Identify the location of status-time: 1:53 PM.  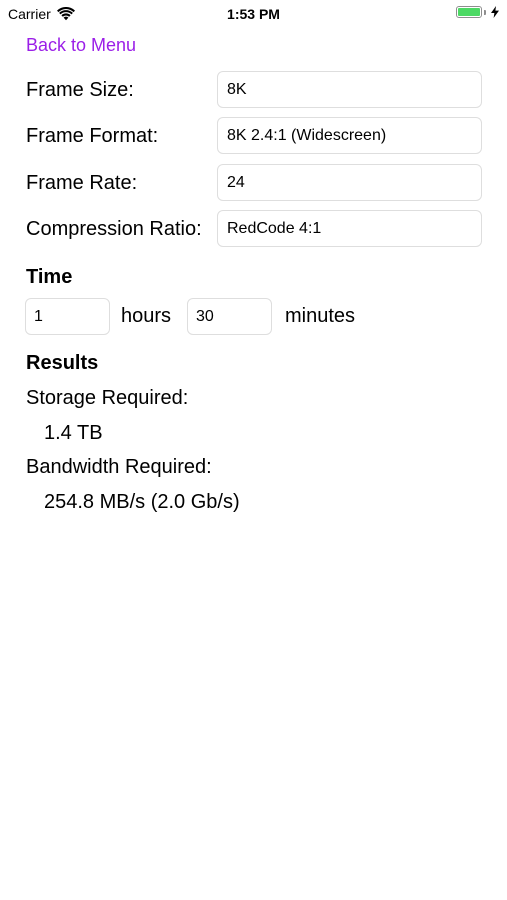
(253, 14).